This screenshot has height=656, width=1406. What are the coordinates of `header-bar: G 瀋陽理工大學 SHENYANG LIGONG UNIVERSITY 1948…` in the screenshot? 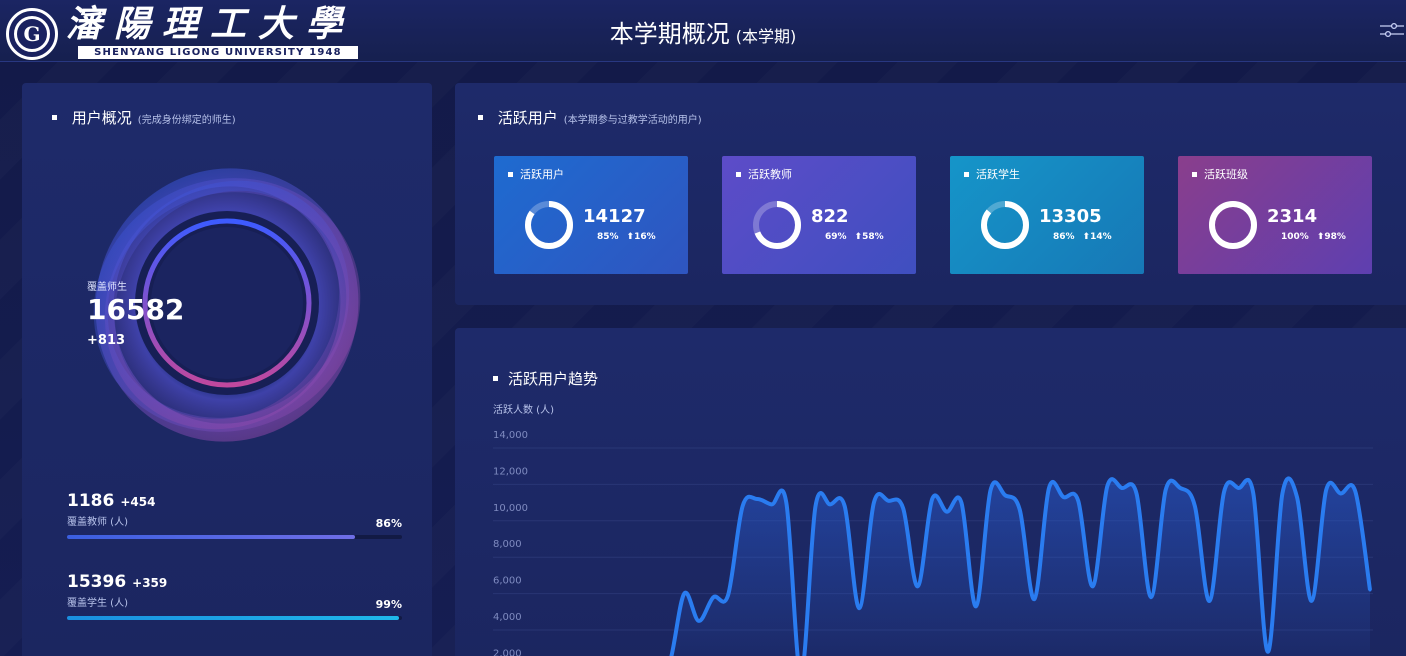 It's located at (703, 31).